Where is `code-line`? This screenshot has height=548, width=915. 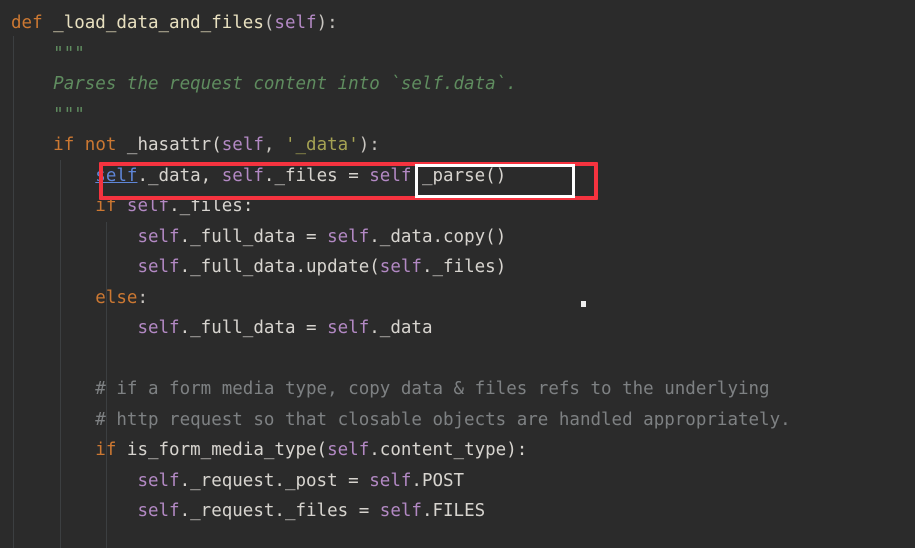
code-line is located at coordinates (457, 359).